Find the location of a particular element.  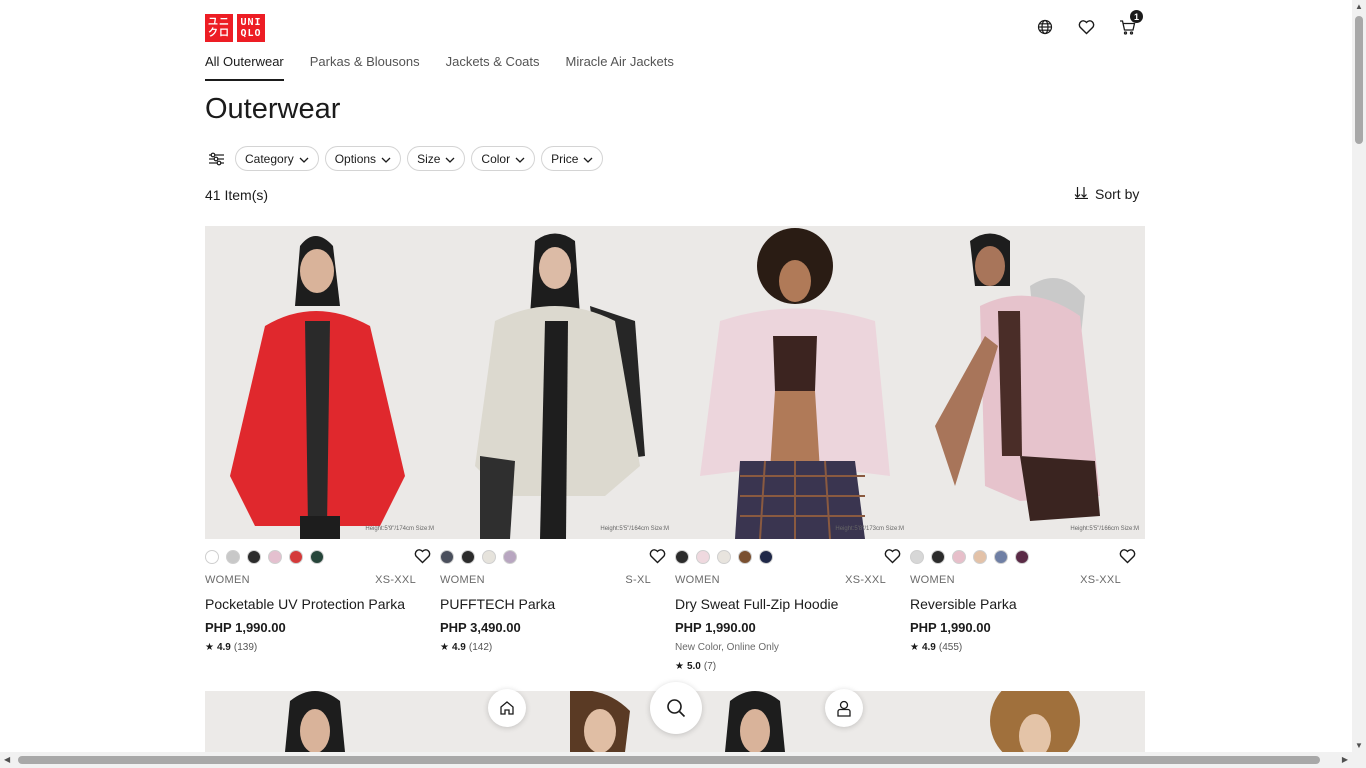

scroll-down-arrow-icon: ▼ is located at coordinates (1359, 745).